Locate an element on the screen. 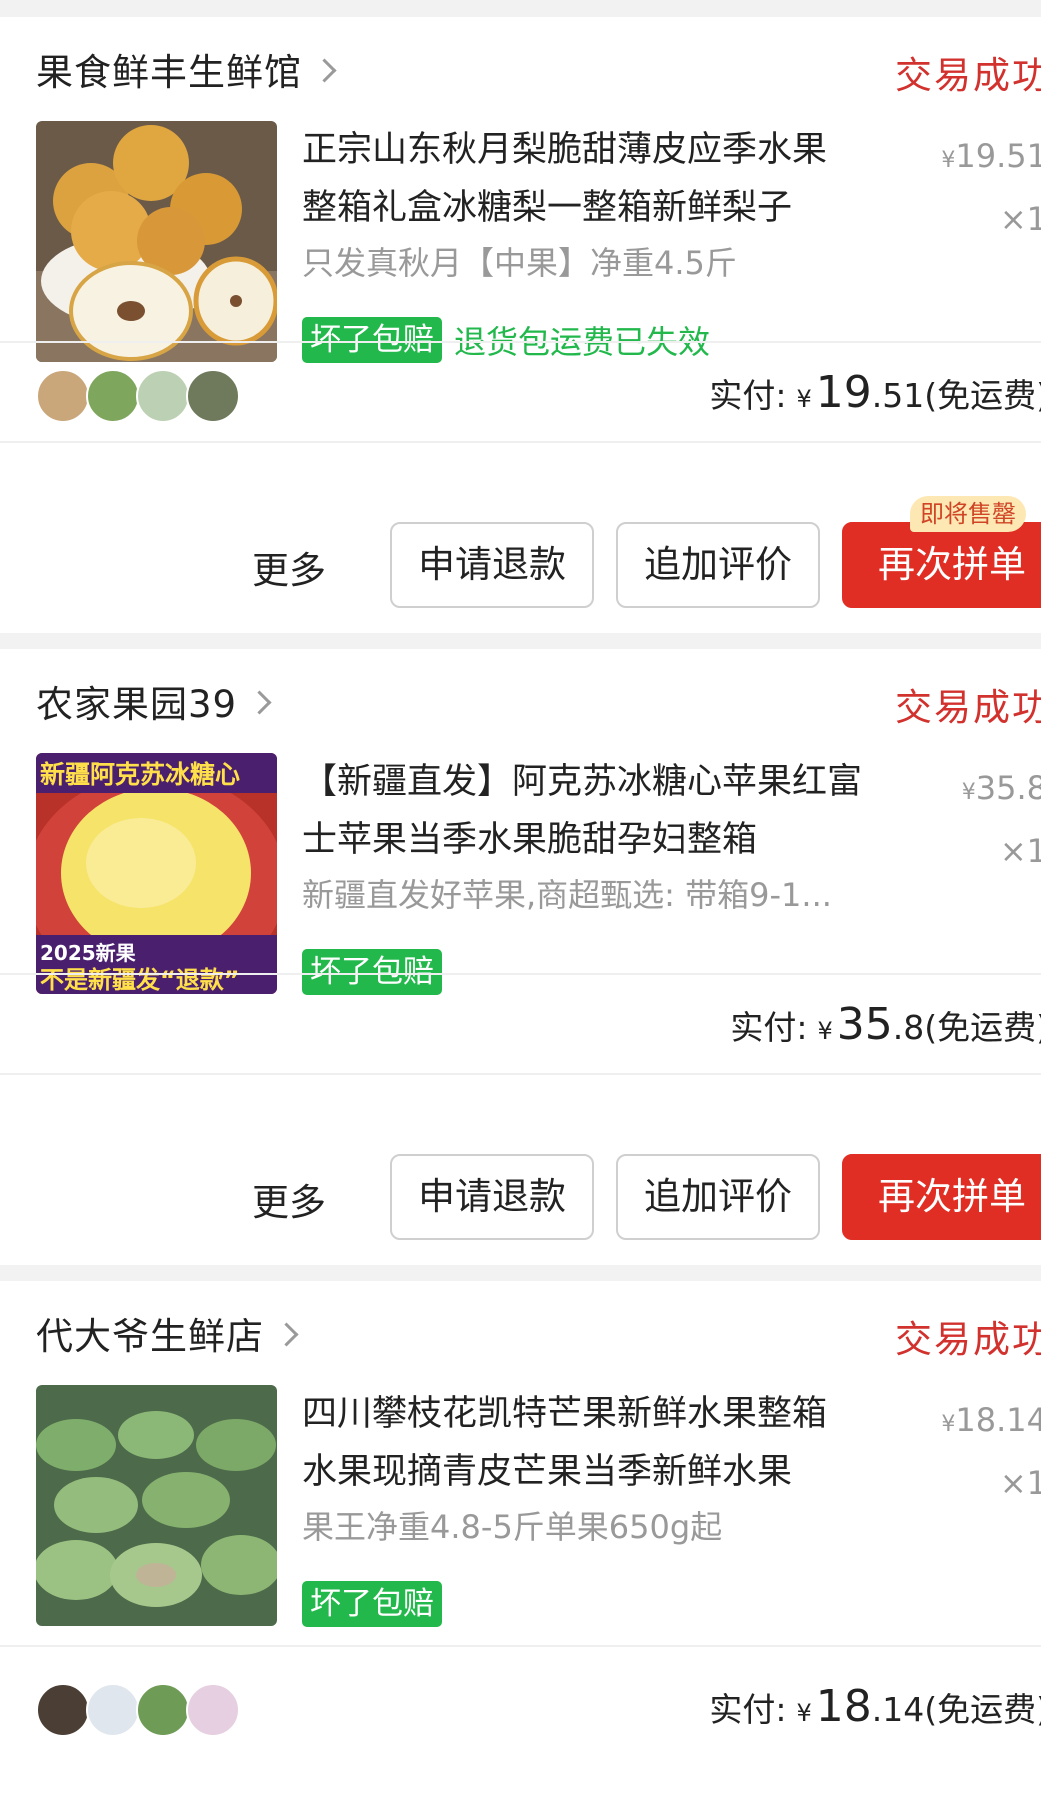  shop-link: 代大爷生鲜店 is located at coordinates (167, 1333).